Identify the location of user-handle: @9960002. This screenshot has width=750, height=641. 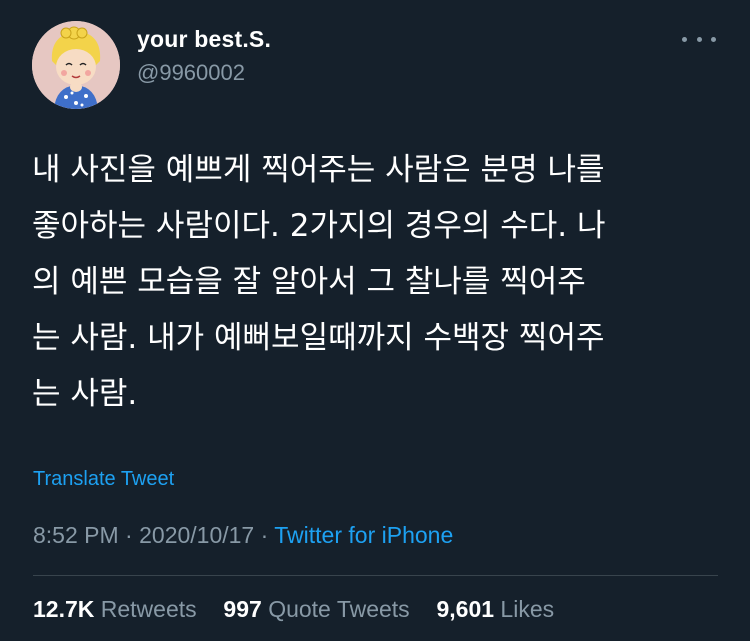
(191, 73).